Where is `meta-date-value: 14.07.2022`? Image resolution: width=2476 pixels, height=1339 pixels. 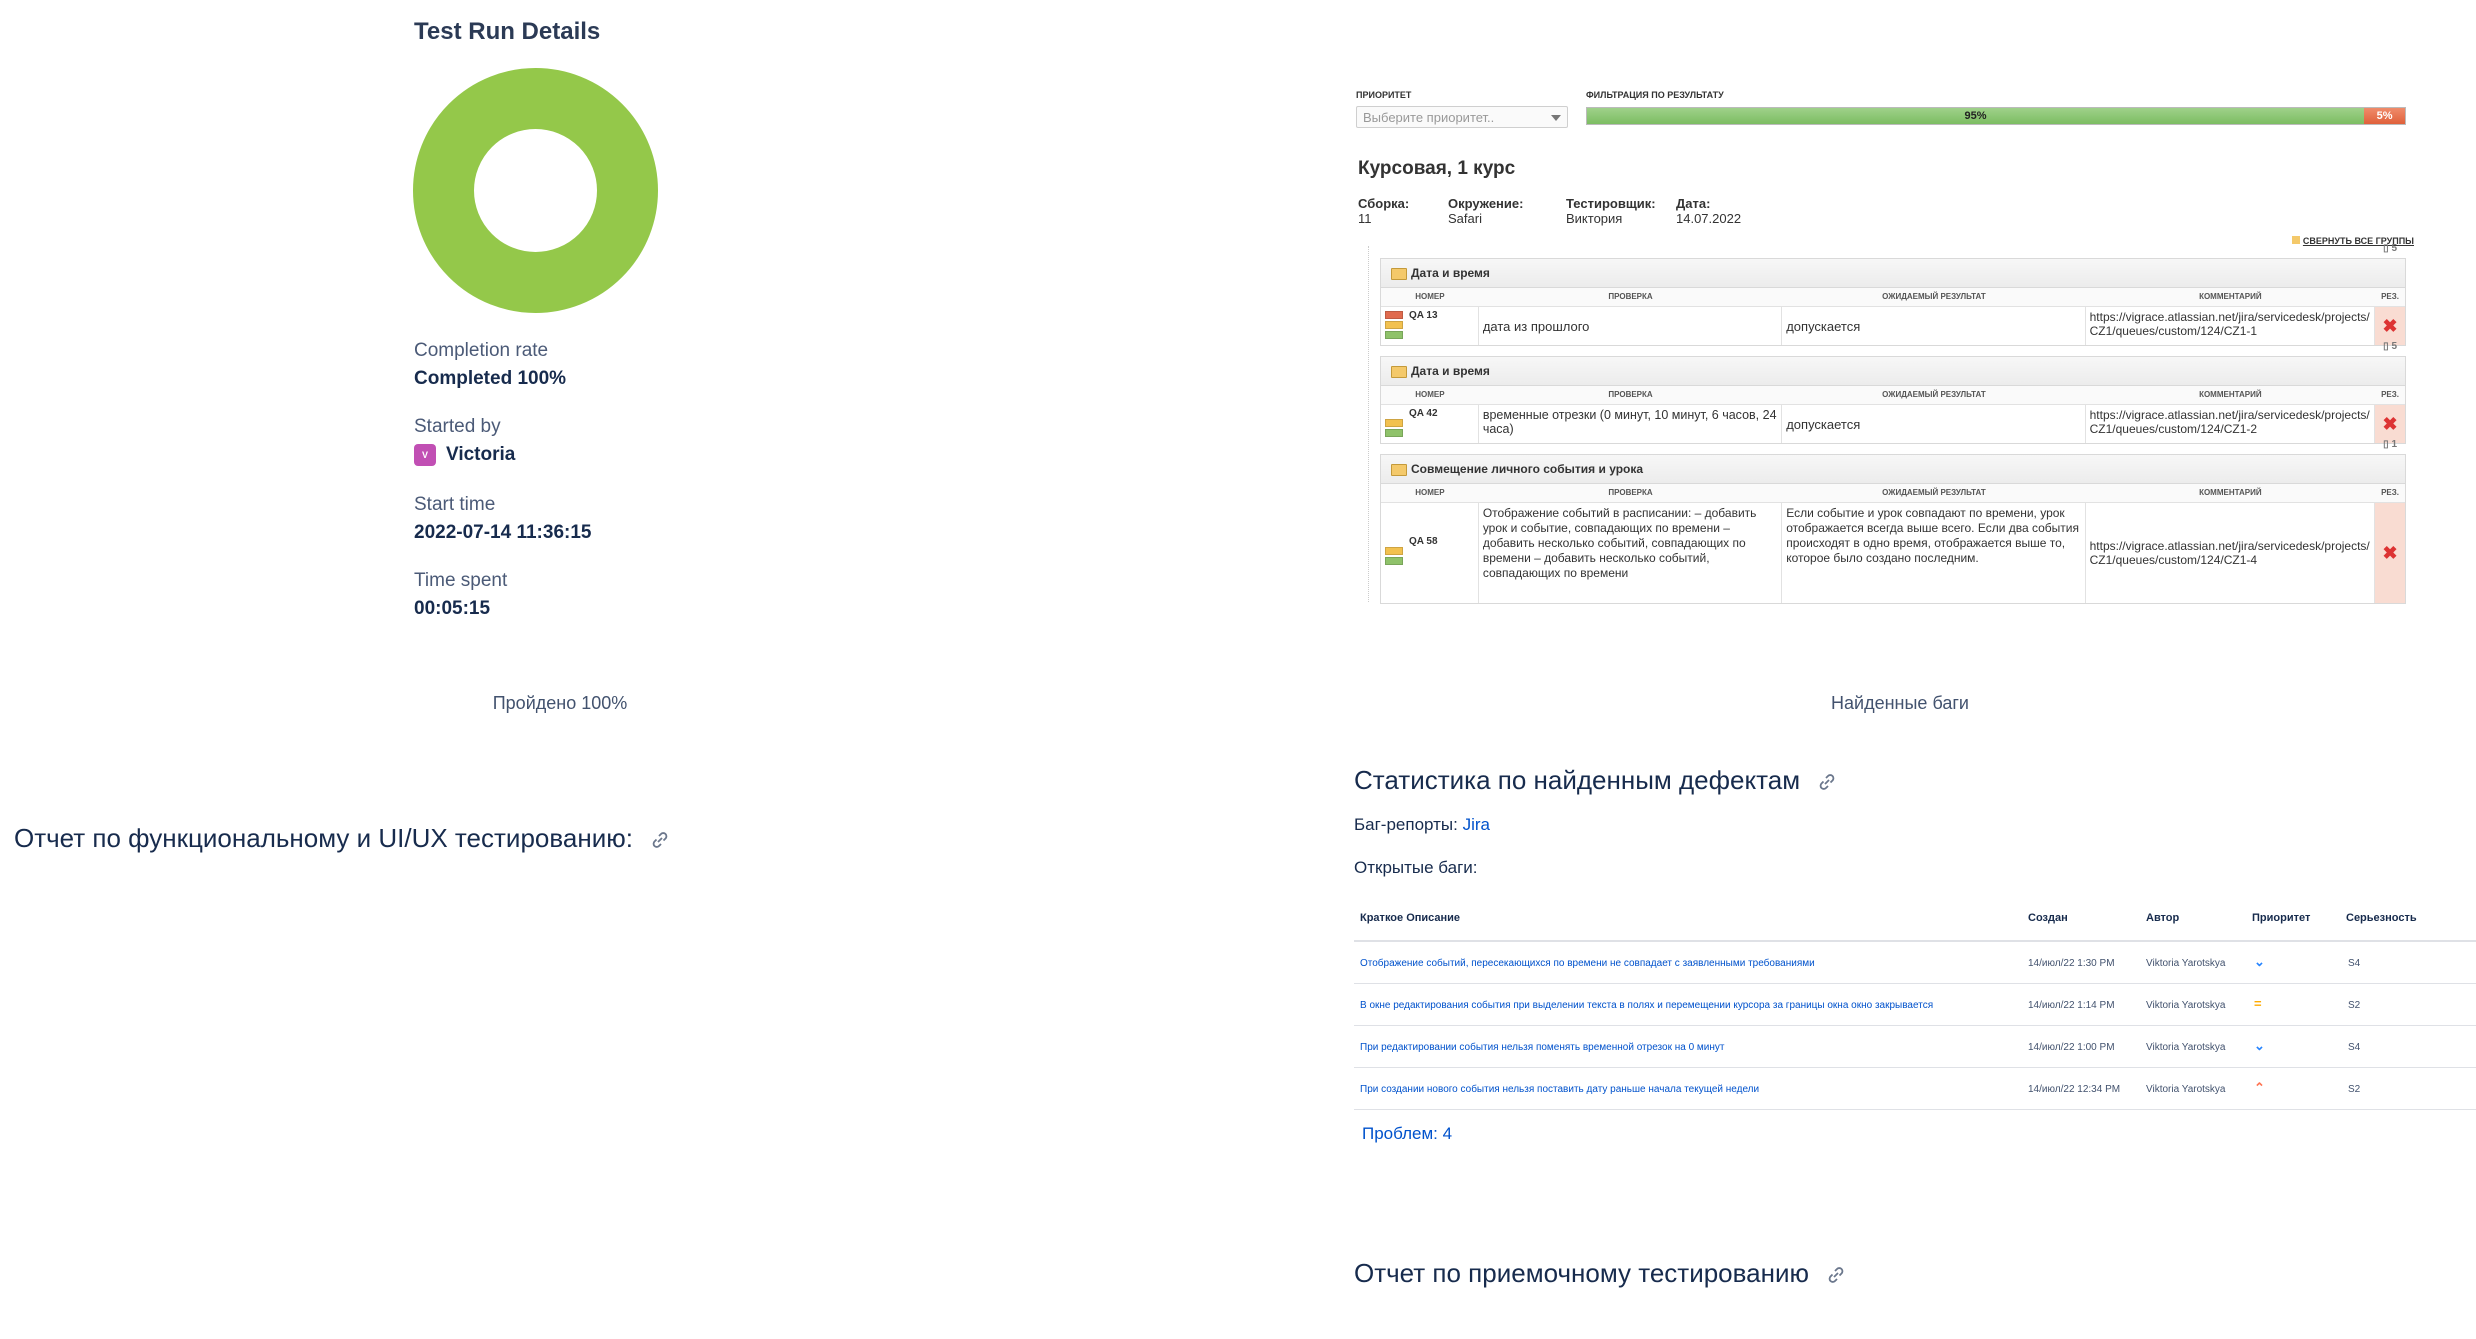
meta-date-value: 14.07.2022 is located at coordinates (1709, 218).